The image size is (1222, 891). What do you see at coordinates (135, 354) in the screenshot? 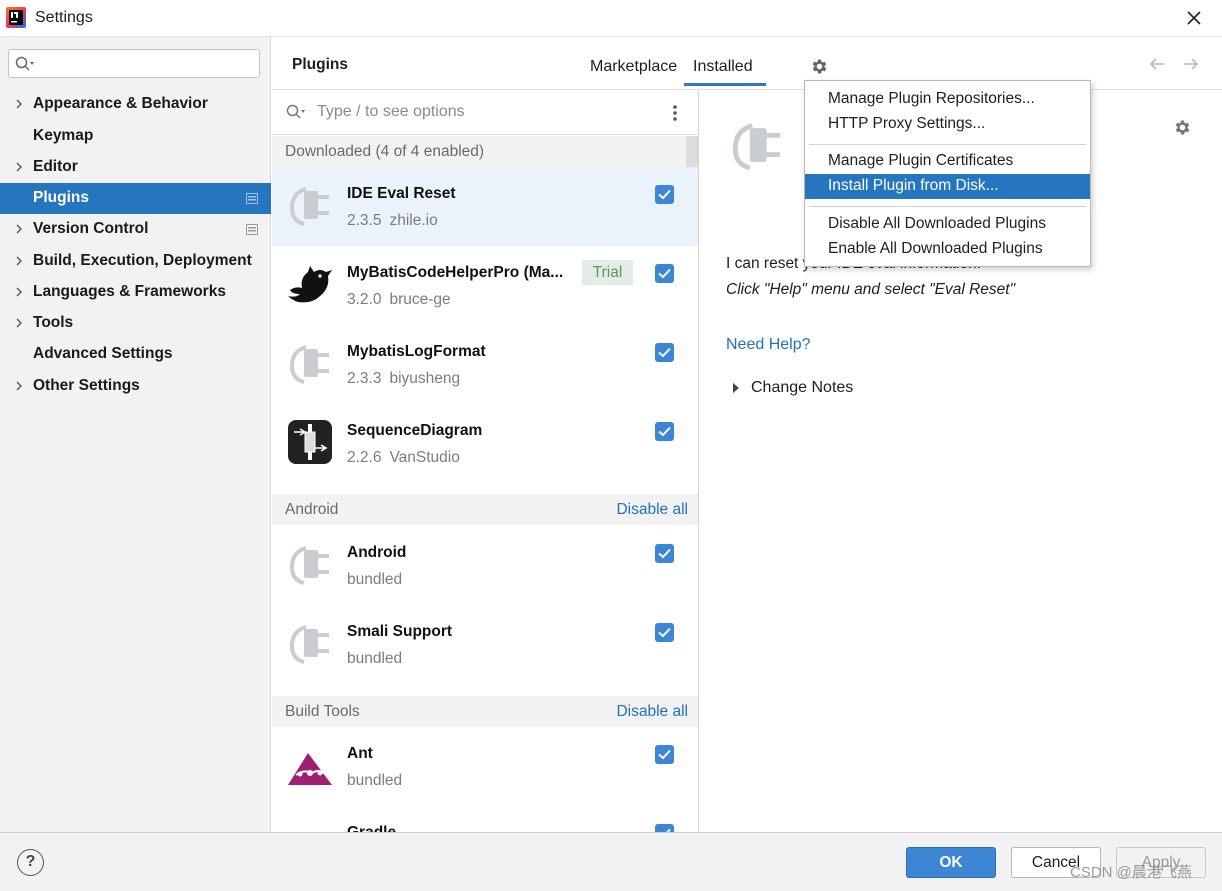
I see `sidebar-item-advanced-settings: Advanced Settings` at bounding box center [135, 354].